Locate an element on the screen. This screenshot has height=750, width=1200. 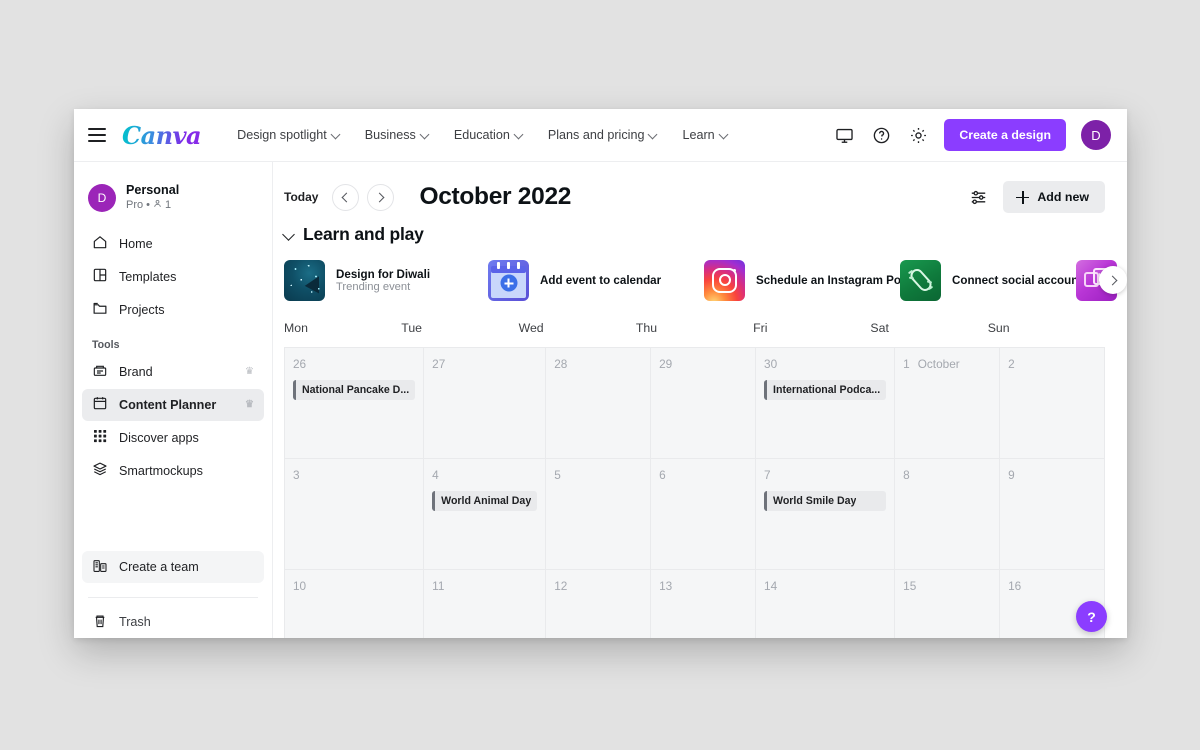
sidebar-item-label: Create a team is located at coordinates (159, 567).